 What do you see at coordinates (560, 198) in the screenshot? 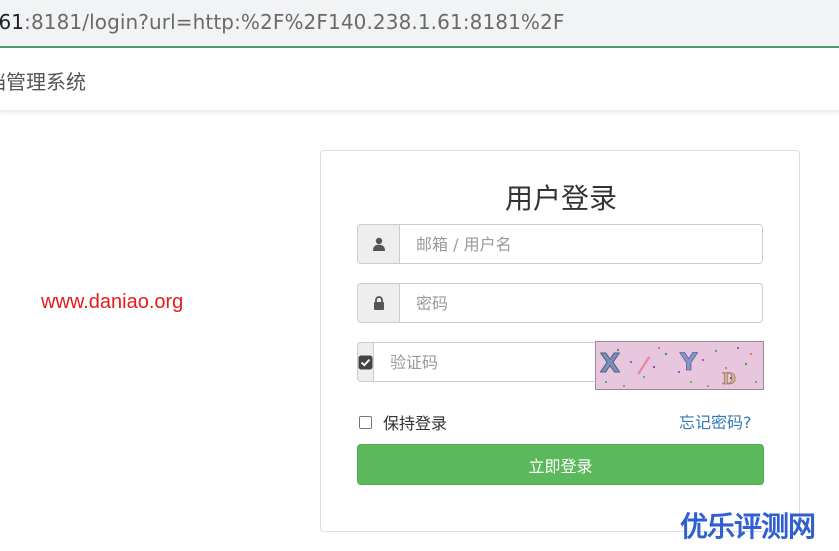
I see `login-title: 用户登录` at bounding box center [560, 198].